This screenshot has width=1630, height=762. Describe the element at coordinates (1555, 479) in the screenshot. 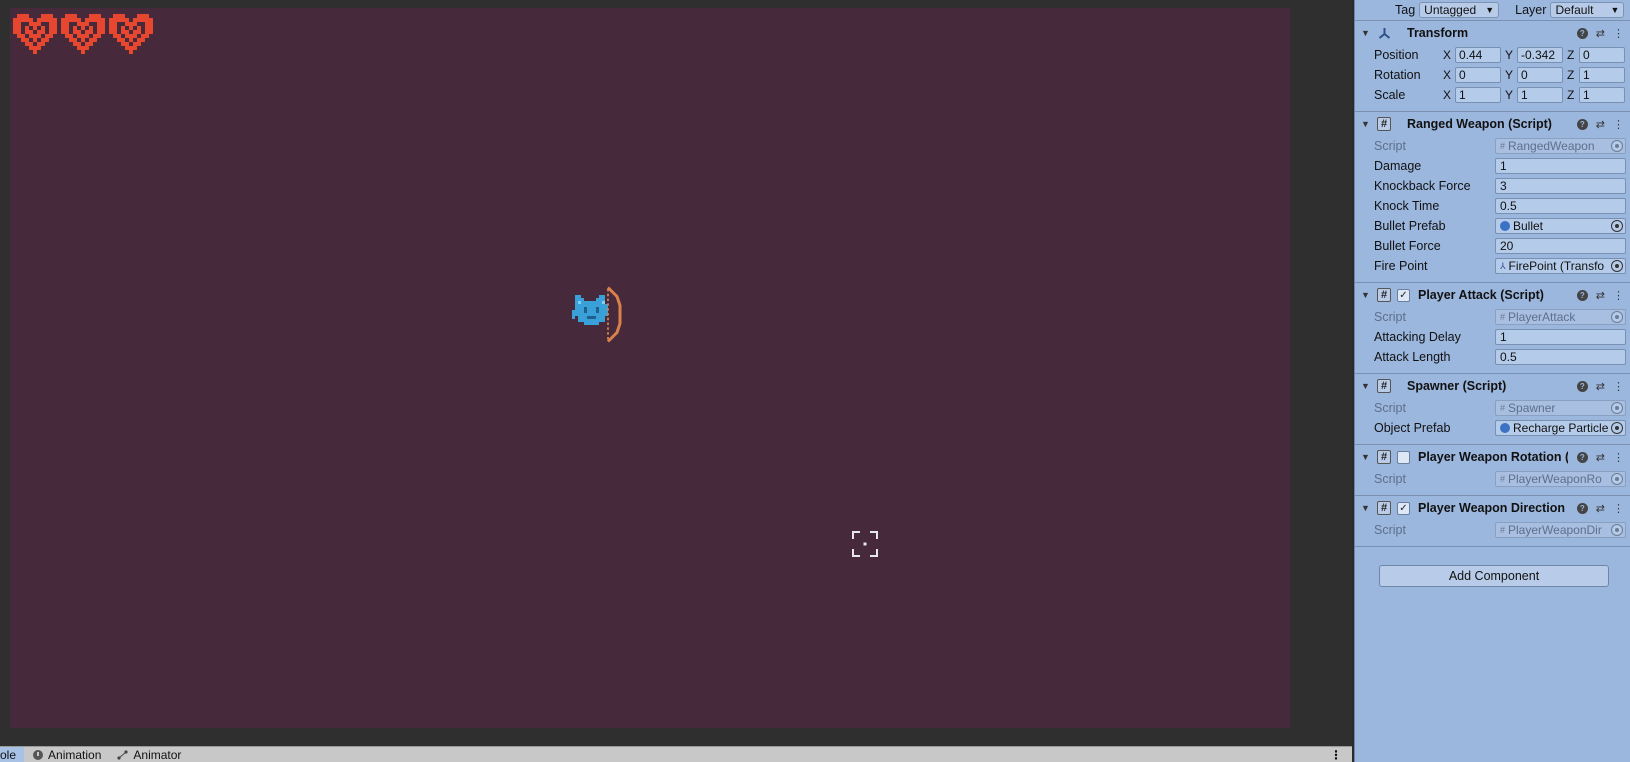

I see `script-value: PlayerWeaponRo` at that location.